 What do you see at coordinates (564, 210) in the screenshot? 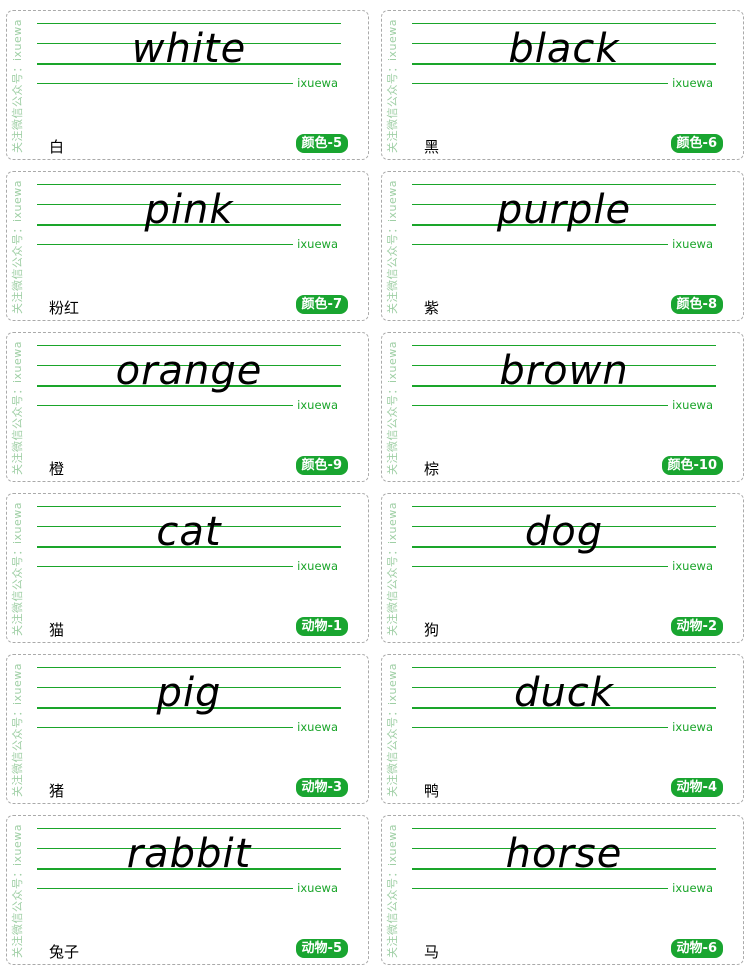
I see `english-word: purple` at bounding box center [564, 210].